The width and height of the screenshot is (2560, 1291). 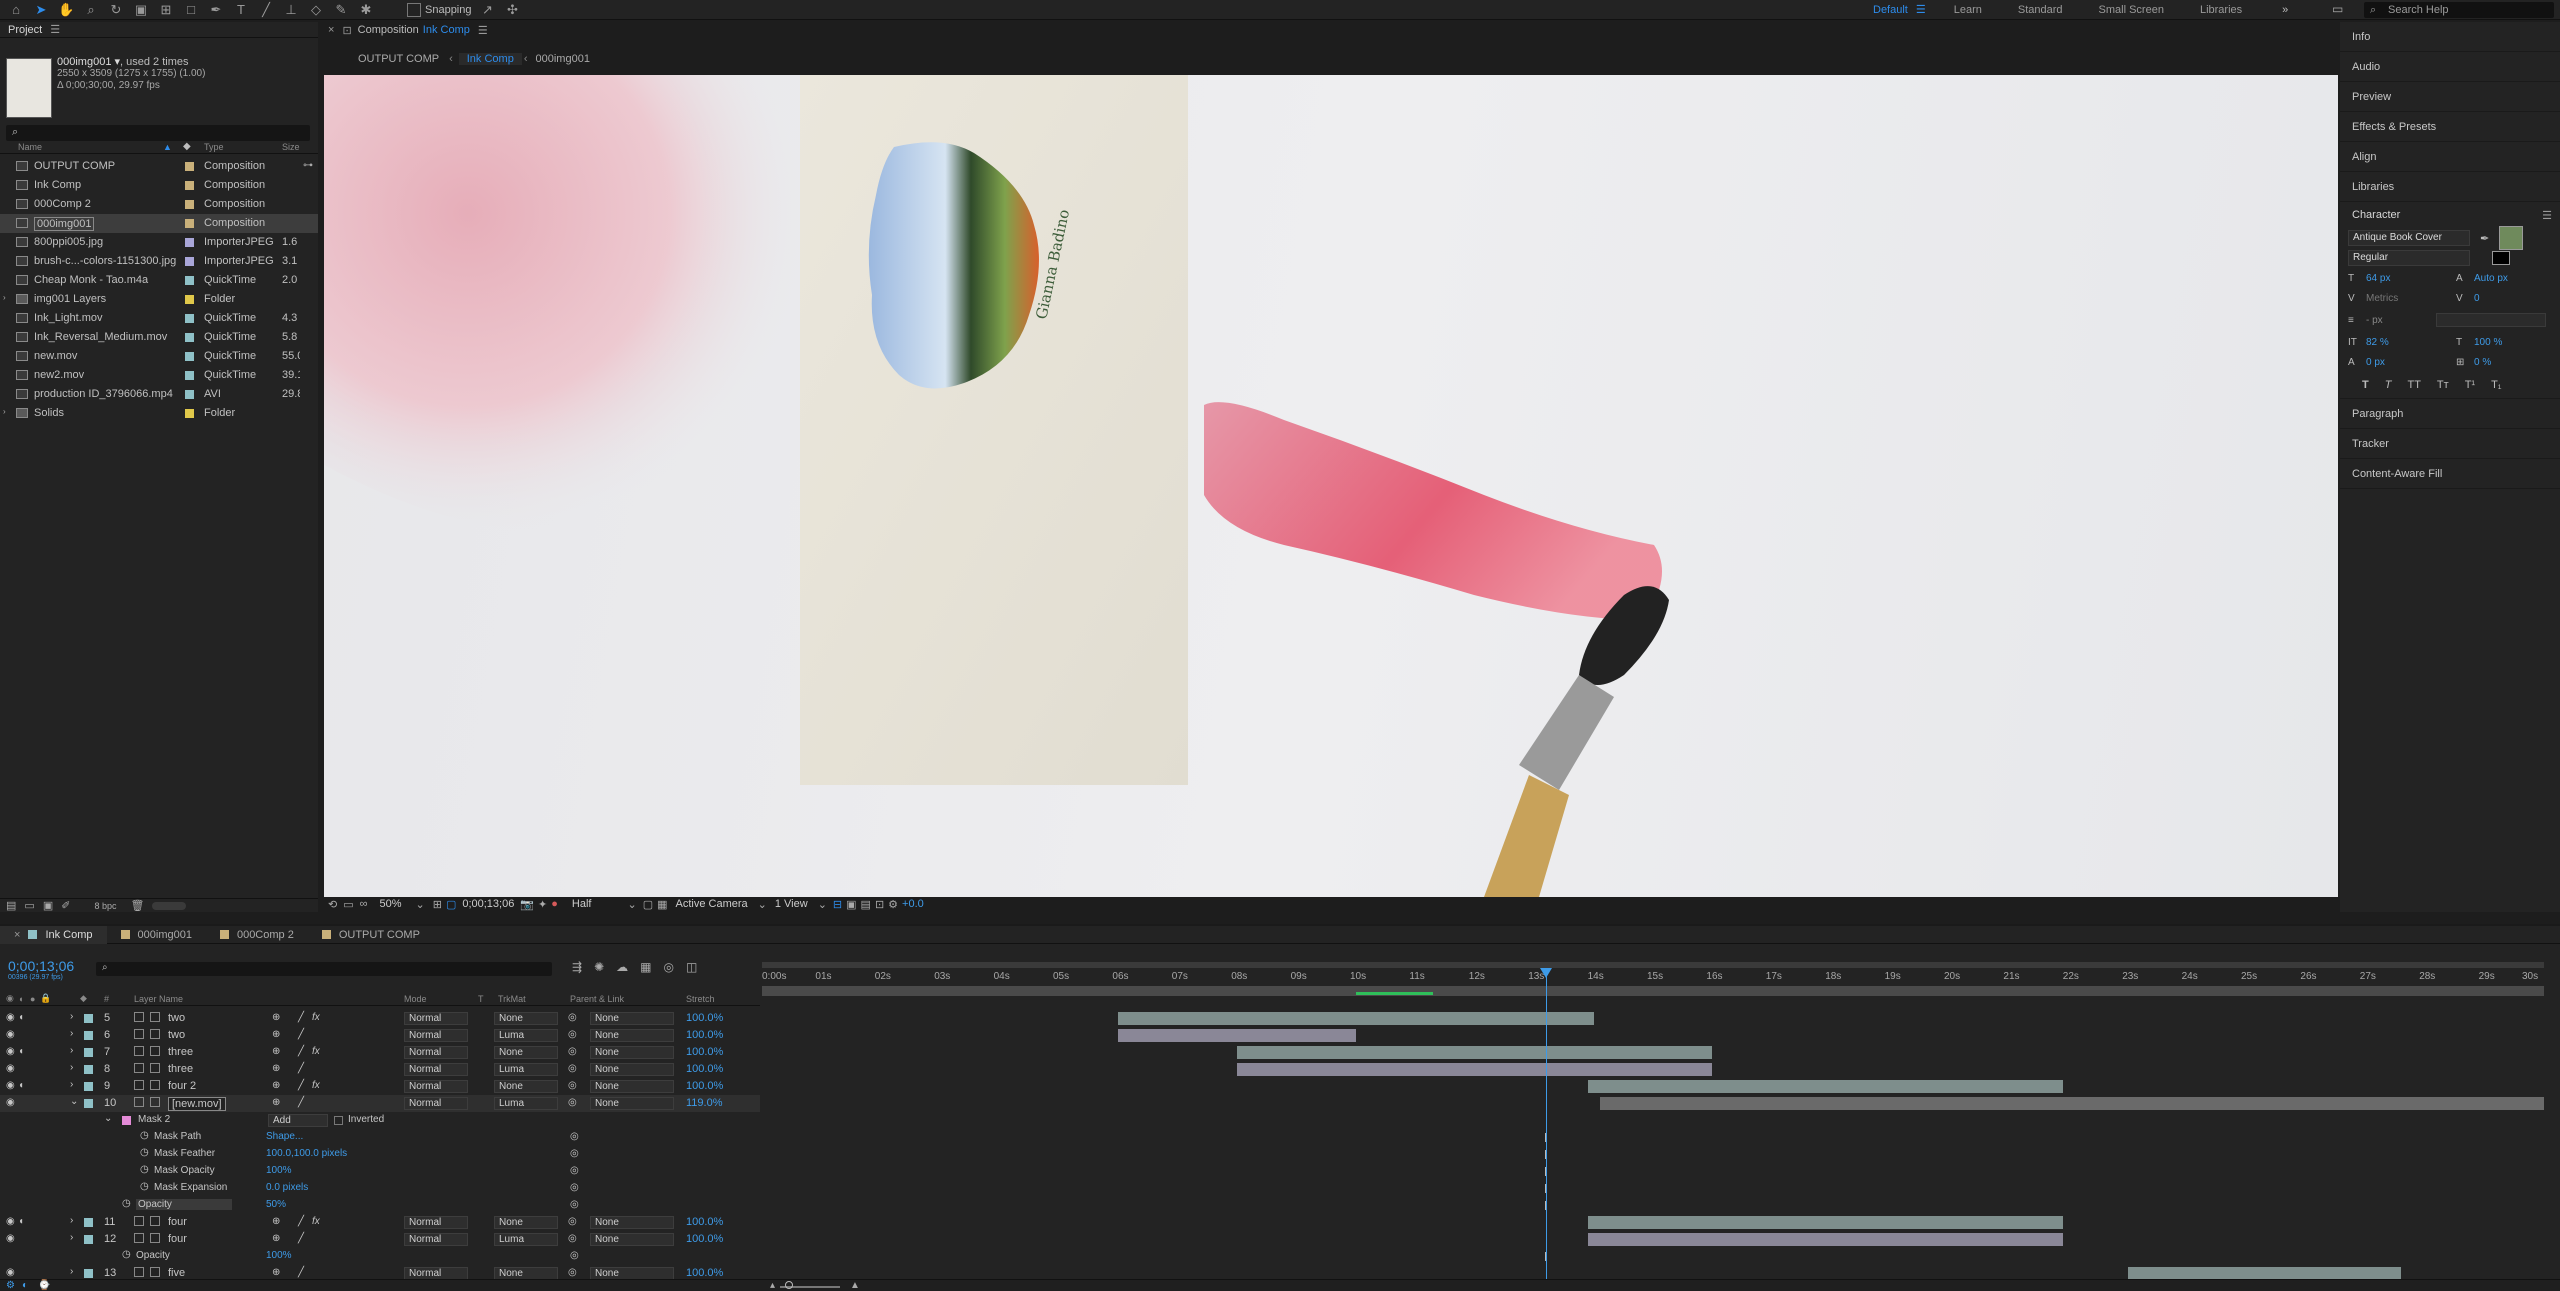 I want to click on column-mode: Mode, so click(x=415, y=999).